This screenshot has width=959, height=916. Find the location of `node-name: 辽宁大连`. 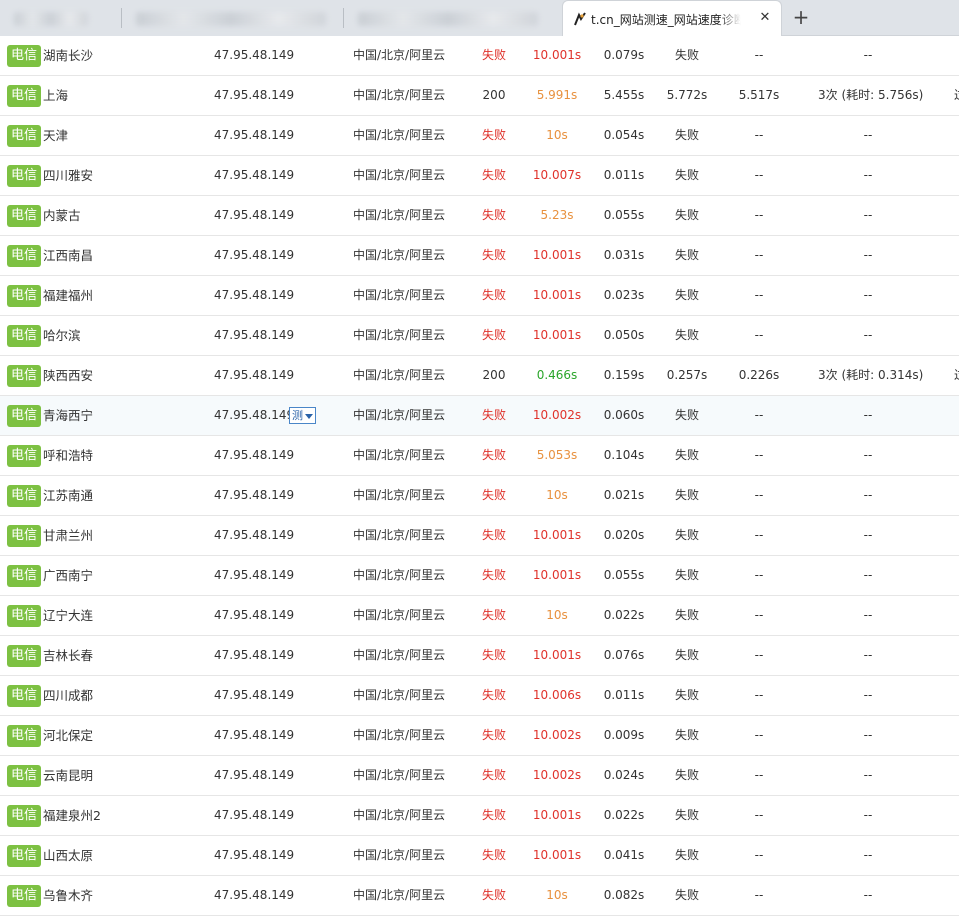

node-name: 辽宁大连 is located at coordinates (68, 615).